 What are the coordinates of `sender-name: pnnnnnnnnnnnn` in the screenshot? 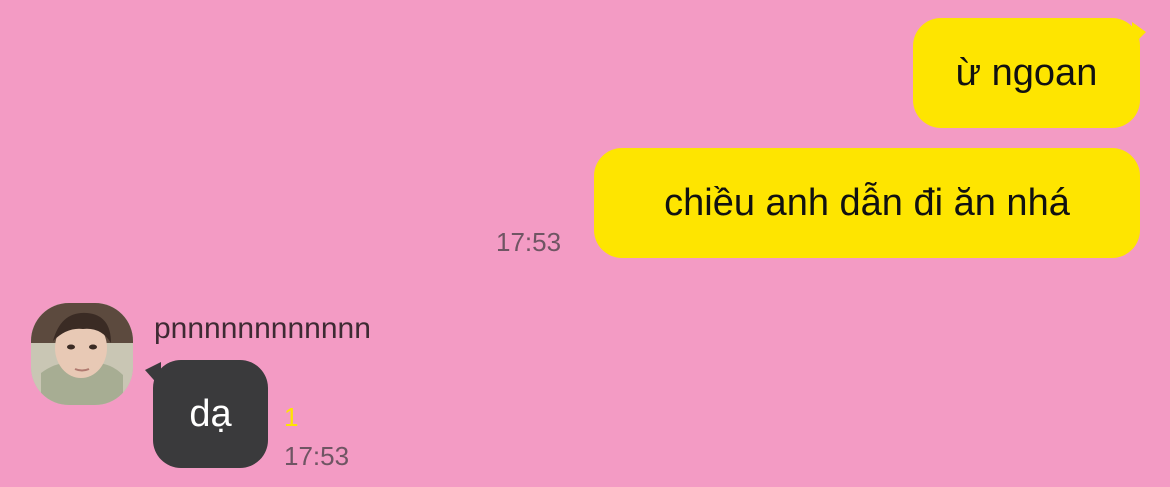 It's located at (262, 328).